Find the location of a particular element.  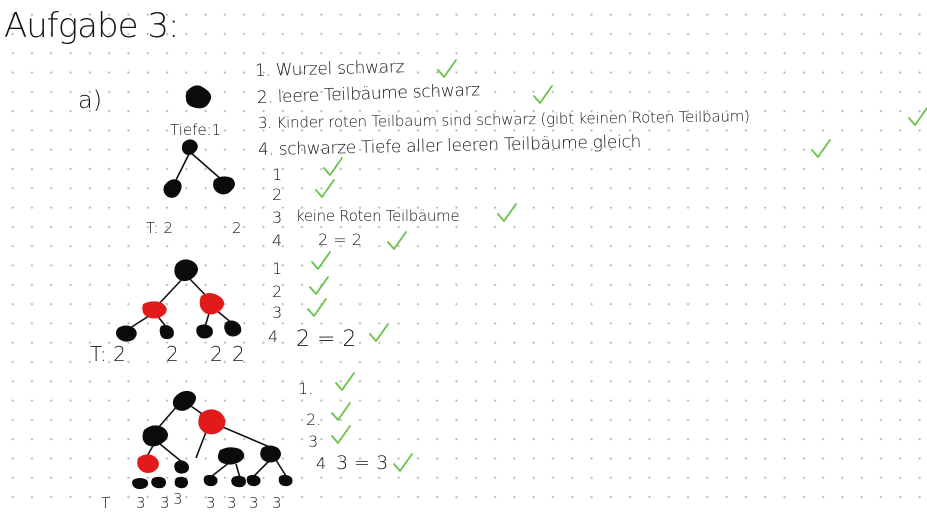

tree4-edge-rrr is located at coordinates (281, 468).